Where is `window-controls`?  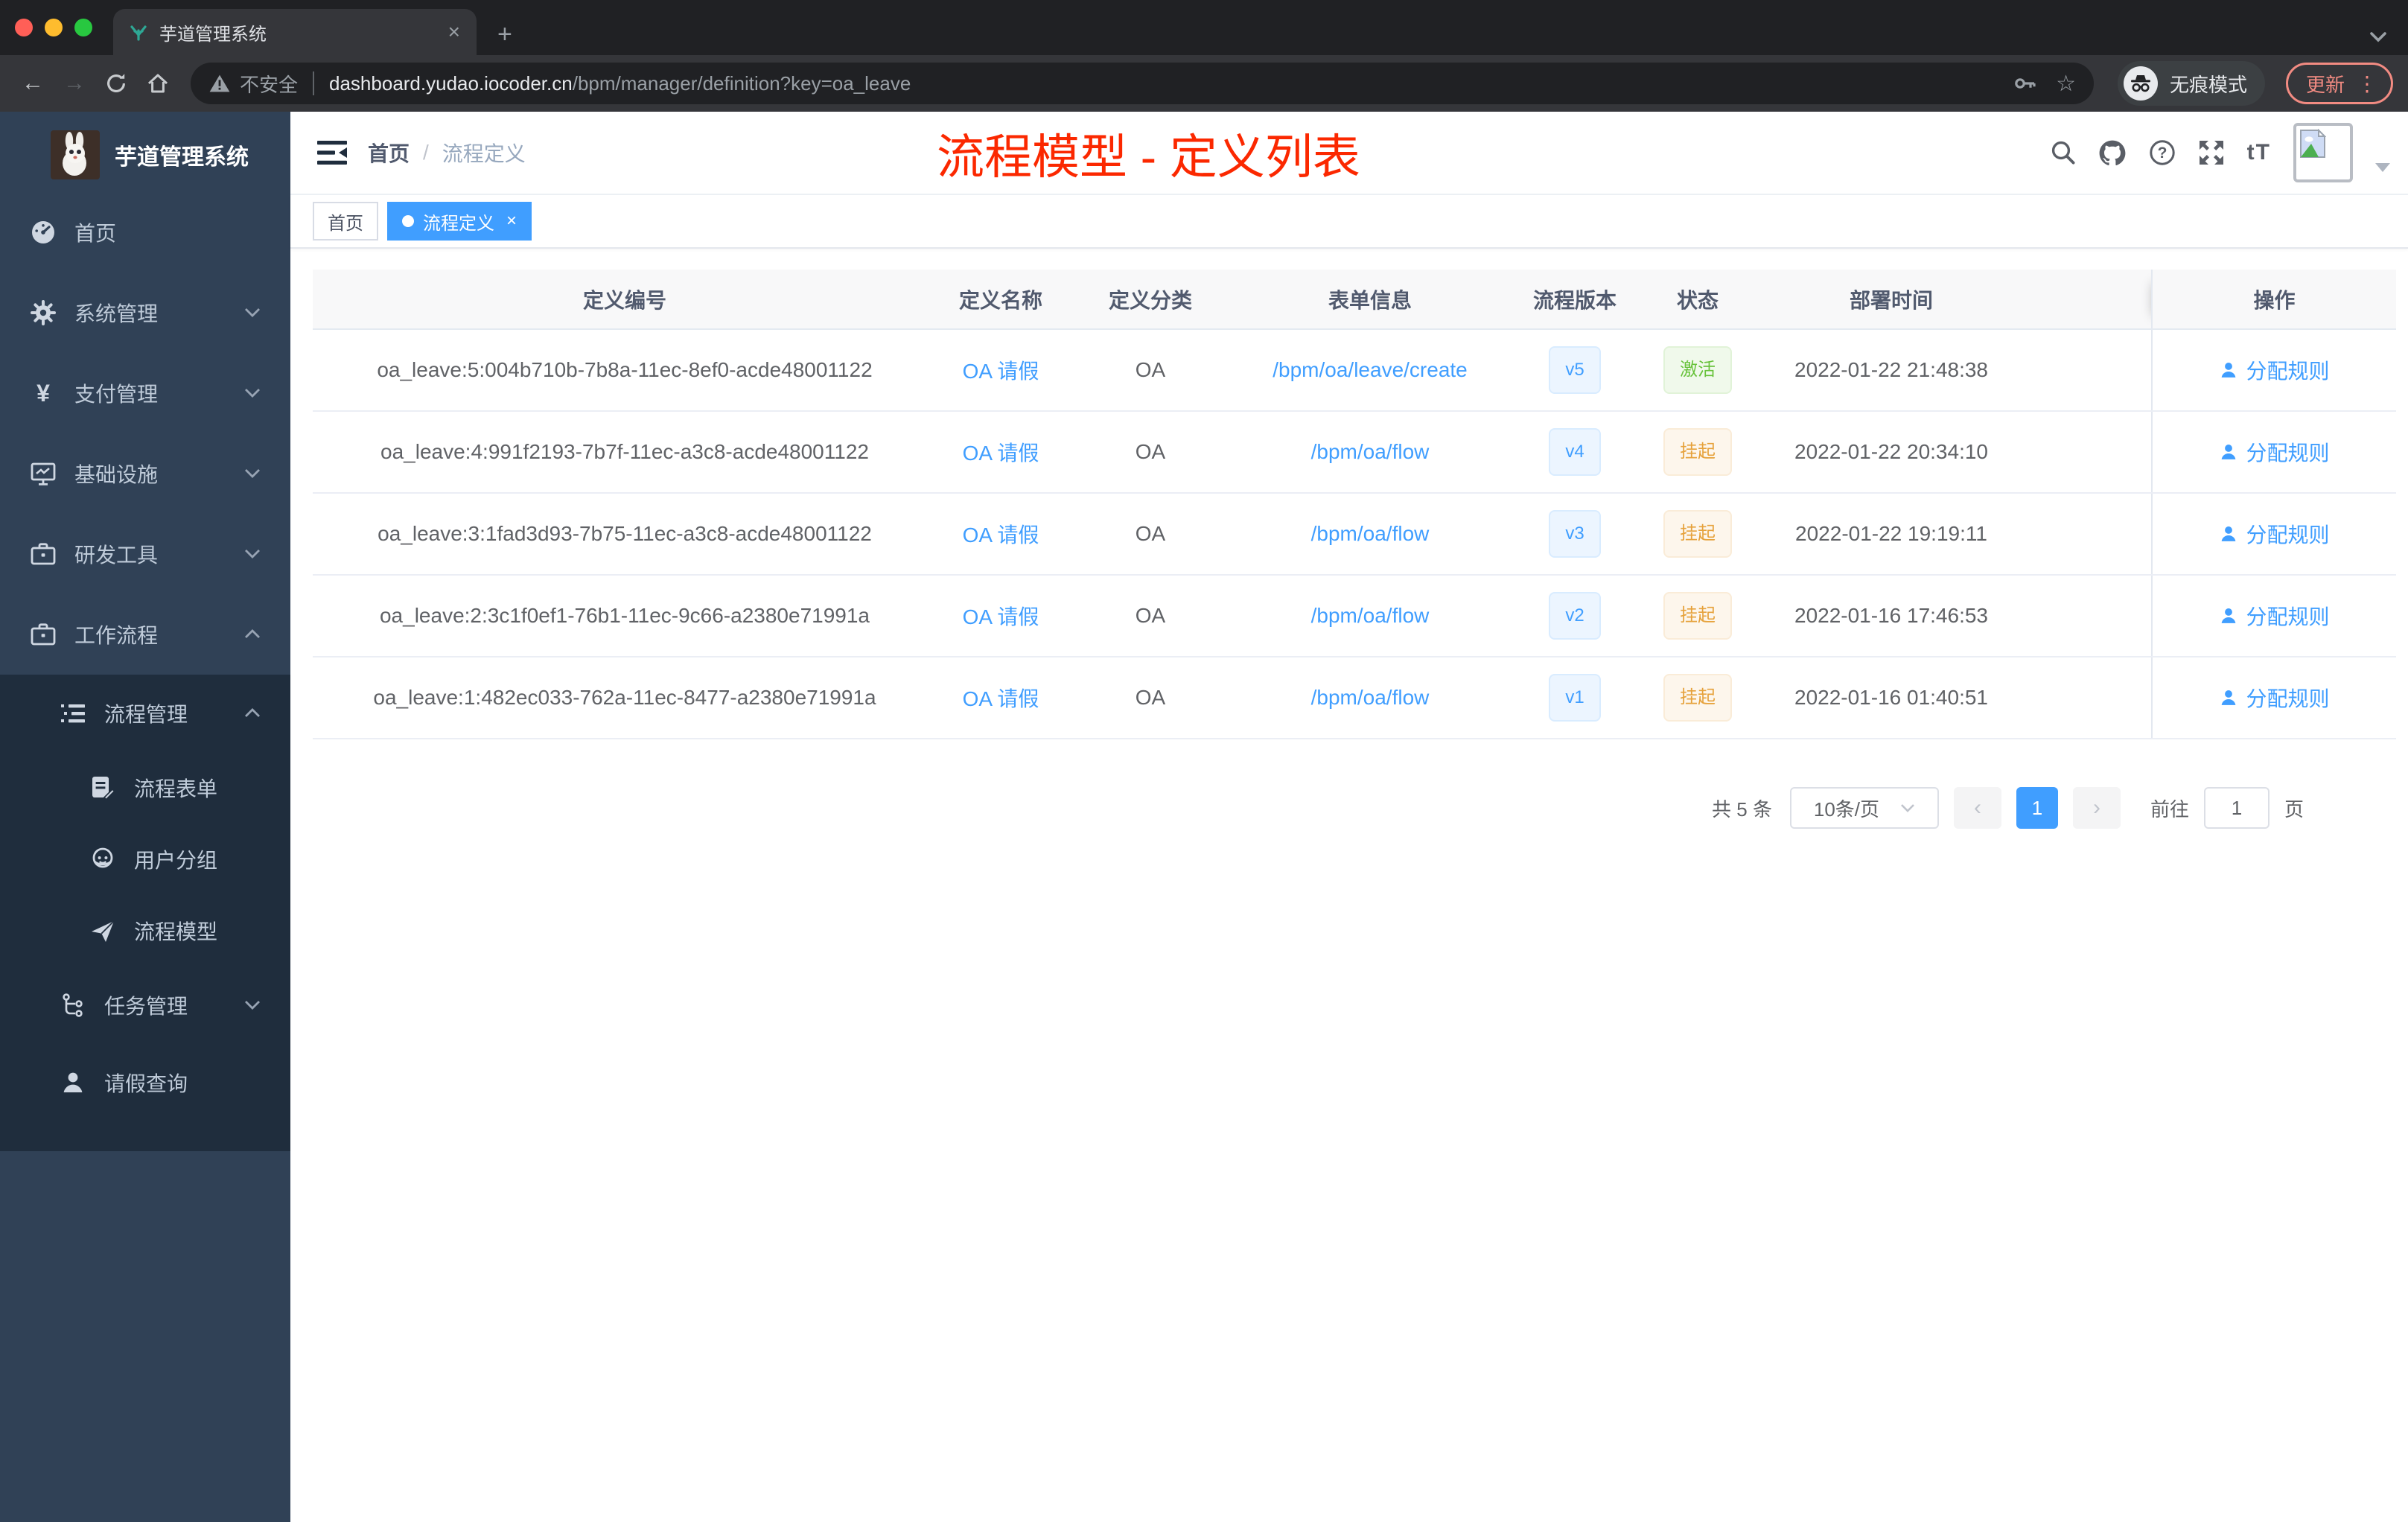 window-controls is located at coordinates (56, 27).